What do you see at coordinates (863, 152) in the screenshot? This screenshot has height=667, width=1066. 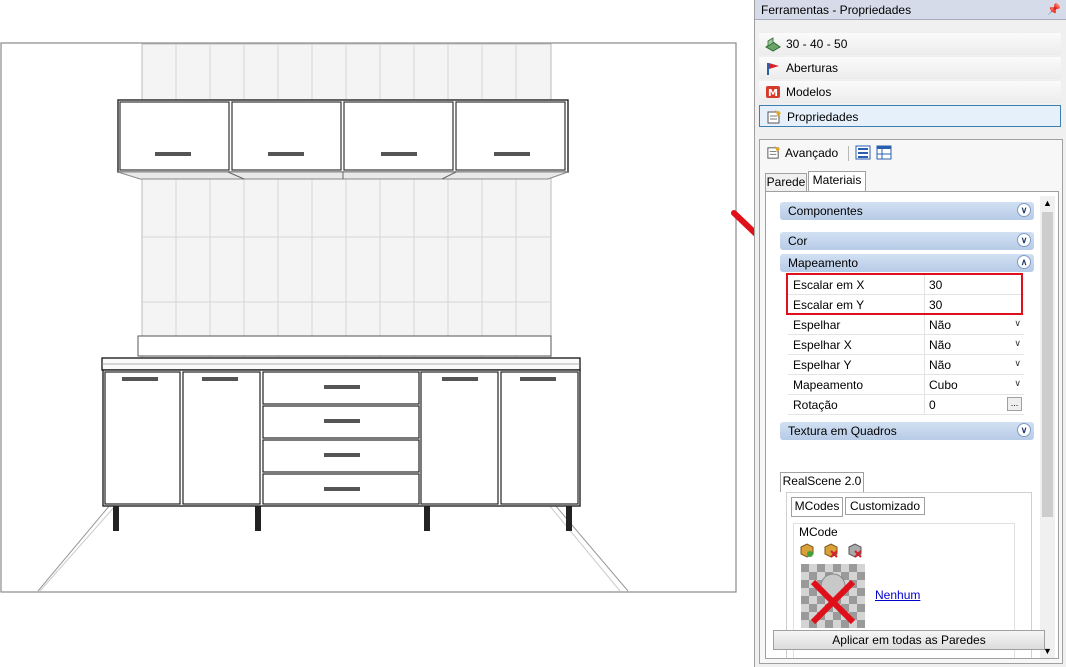 I see `list-view-icon` at bounding box center [863, 152].